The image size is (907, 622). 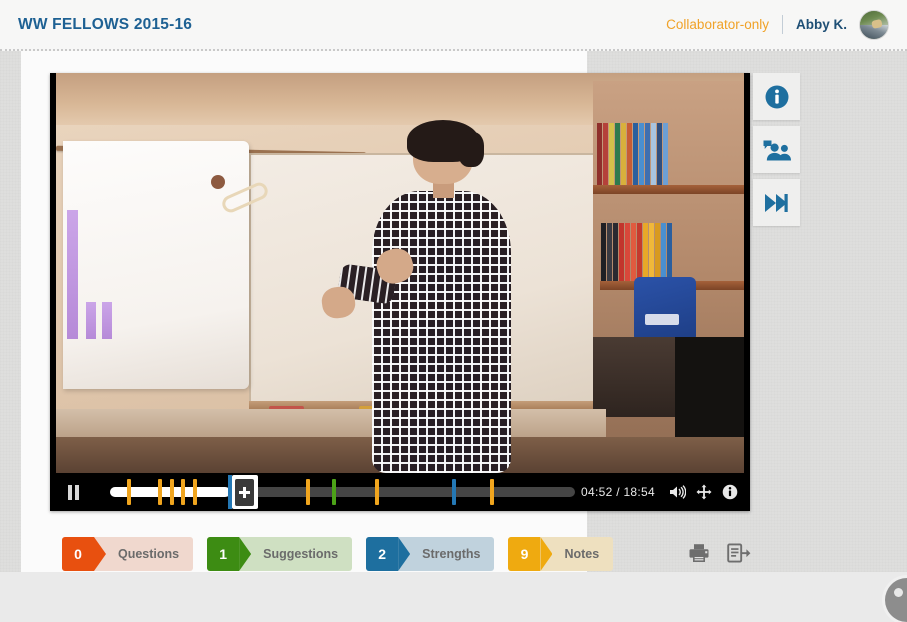 What do you see at coordinates (73, 492) in the screenshot?
I see `pause-icon` at bounding box center [73, 492].